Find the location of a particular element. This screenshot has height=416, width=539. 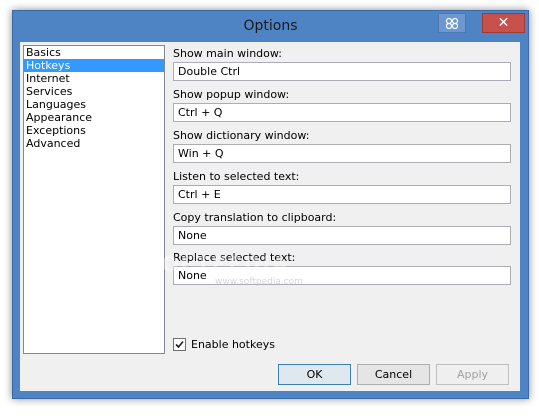

category-item-services: Services is located at coordinates (94, 91).